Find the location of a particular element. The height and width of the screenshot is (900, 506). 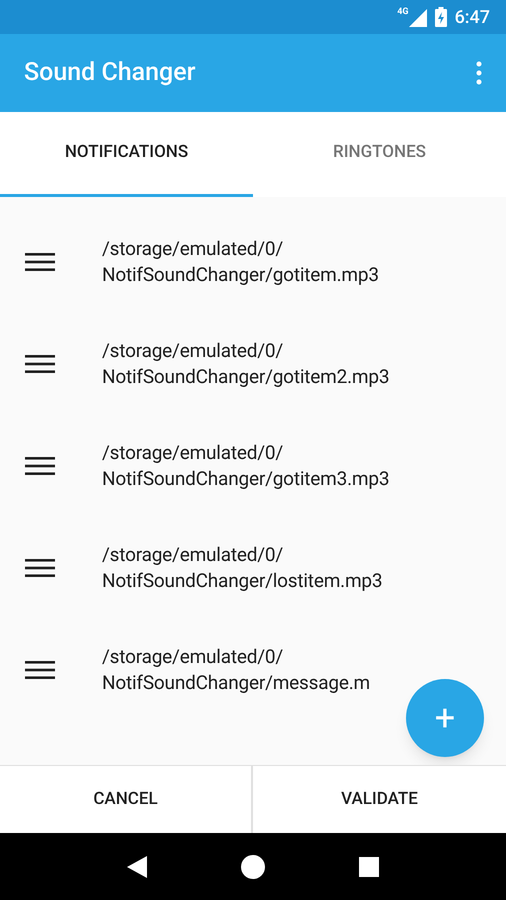

tab: RINGTONES is located at coordinates (379, 154).